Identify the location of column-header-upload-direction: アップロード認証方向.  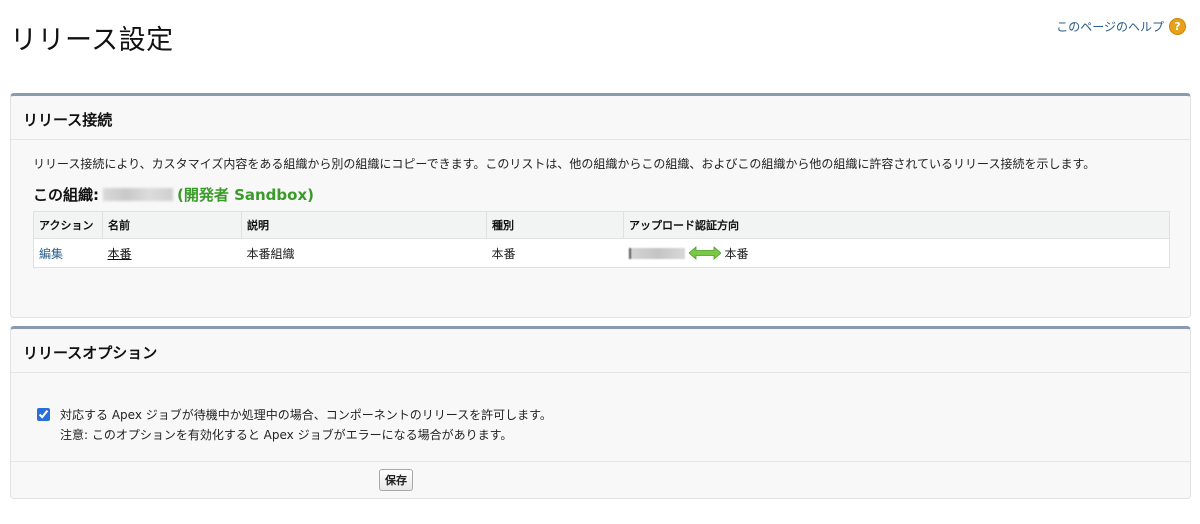
(896, 225).